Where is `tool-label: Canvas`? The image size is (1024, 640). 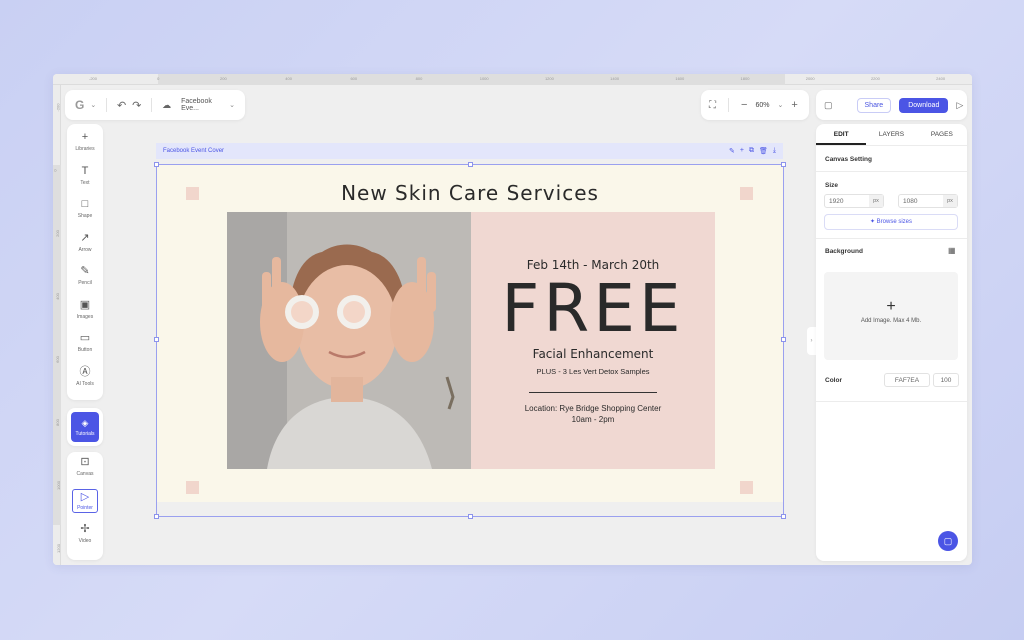 tool-label: Canvas is located at coordinates (85, 474).